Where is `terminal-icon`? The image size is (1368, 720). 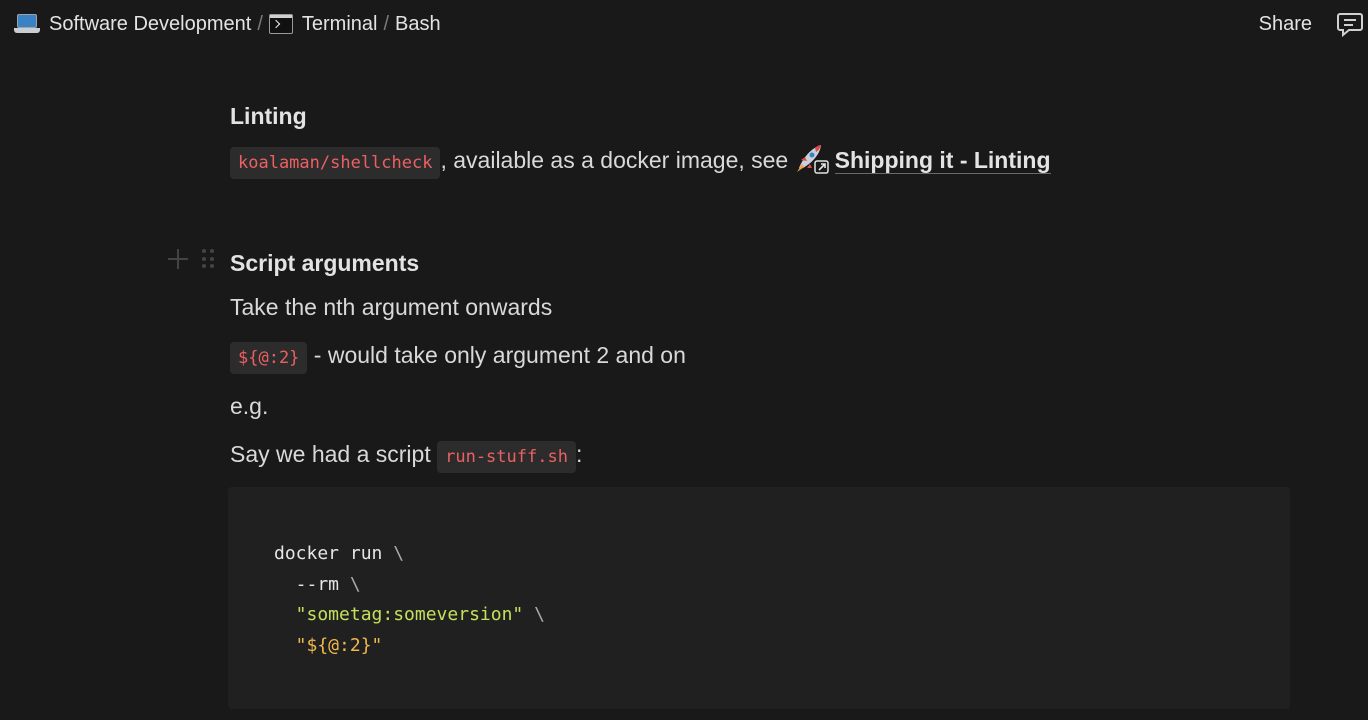
terminal-icon is located at coordinates (280, 24).